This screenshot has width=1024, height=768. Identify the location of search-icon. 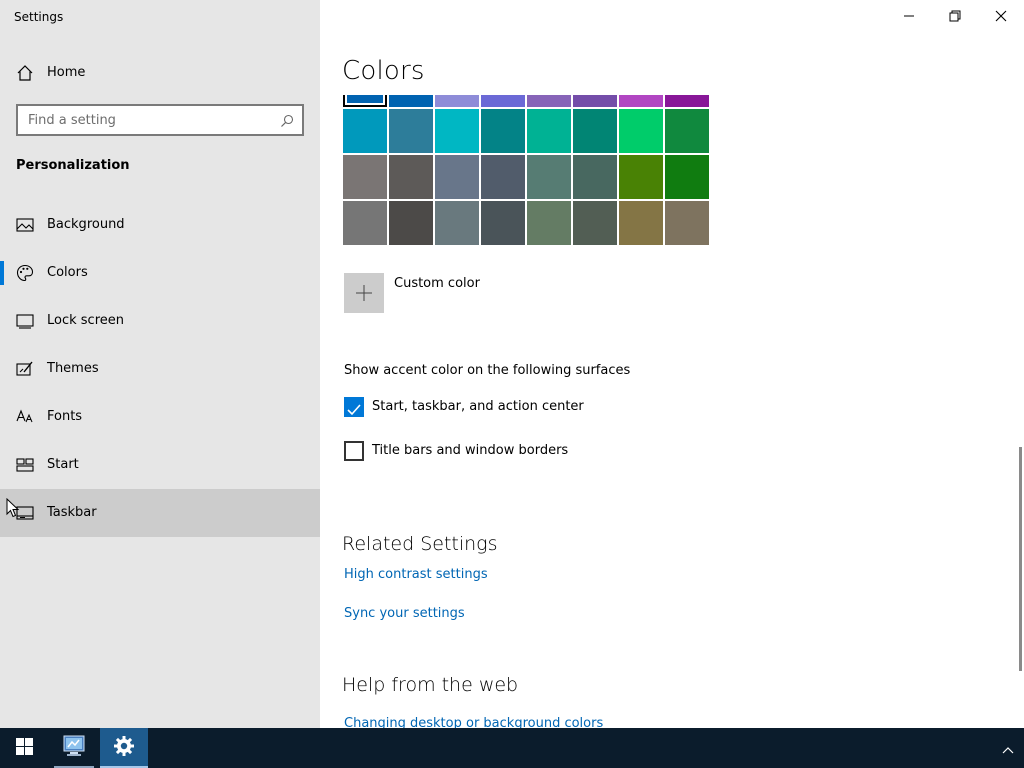
(287, 120).